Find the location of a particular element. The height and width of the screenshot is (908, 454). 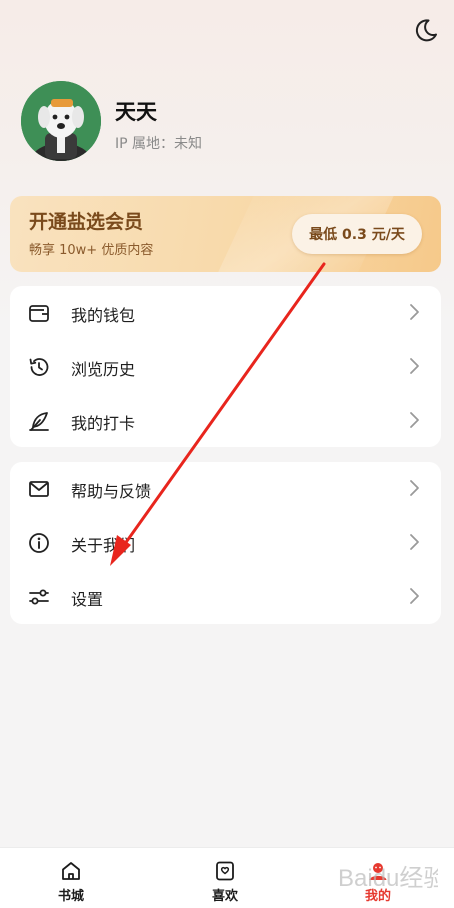

tab-favorites: 喜欢 is located at coordinates (225, 878).